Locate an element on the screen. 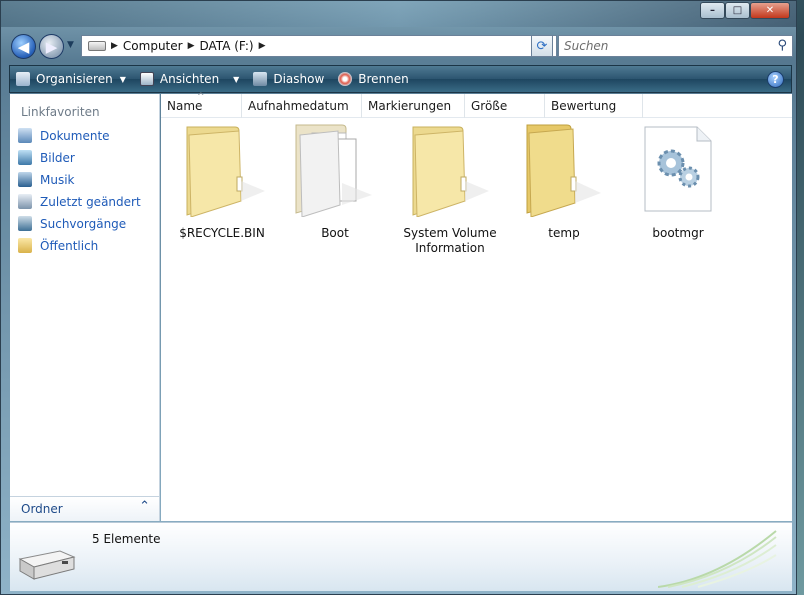 The height and width of the screenshot is (595, 804). column-header-label: Bewertung is located at coordinates (584, 106).